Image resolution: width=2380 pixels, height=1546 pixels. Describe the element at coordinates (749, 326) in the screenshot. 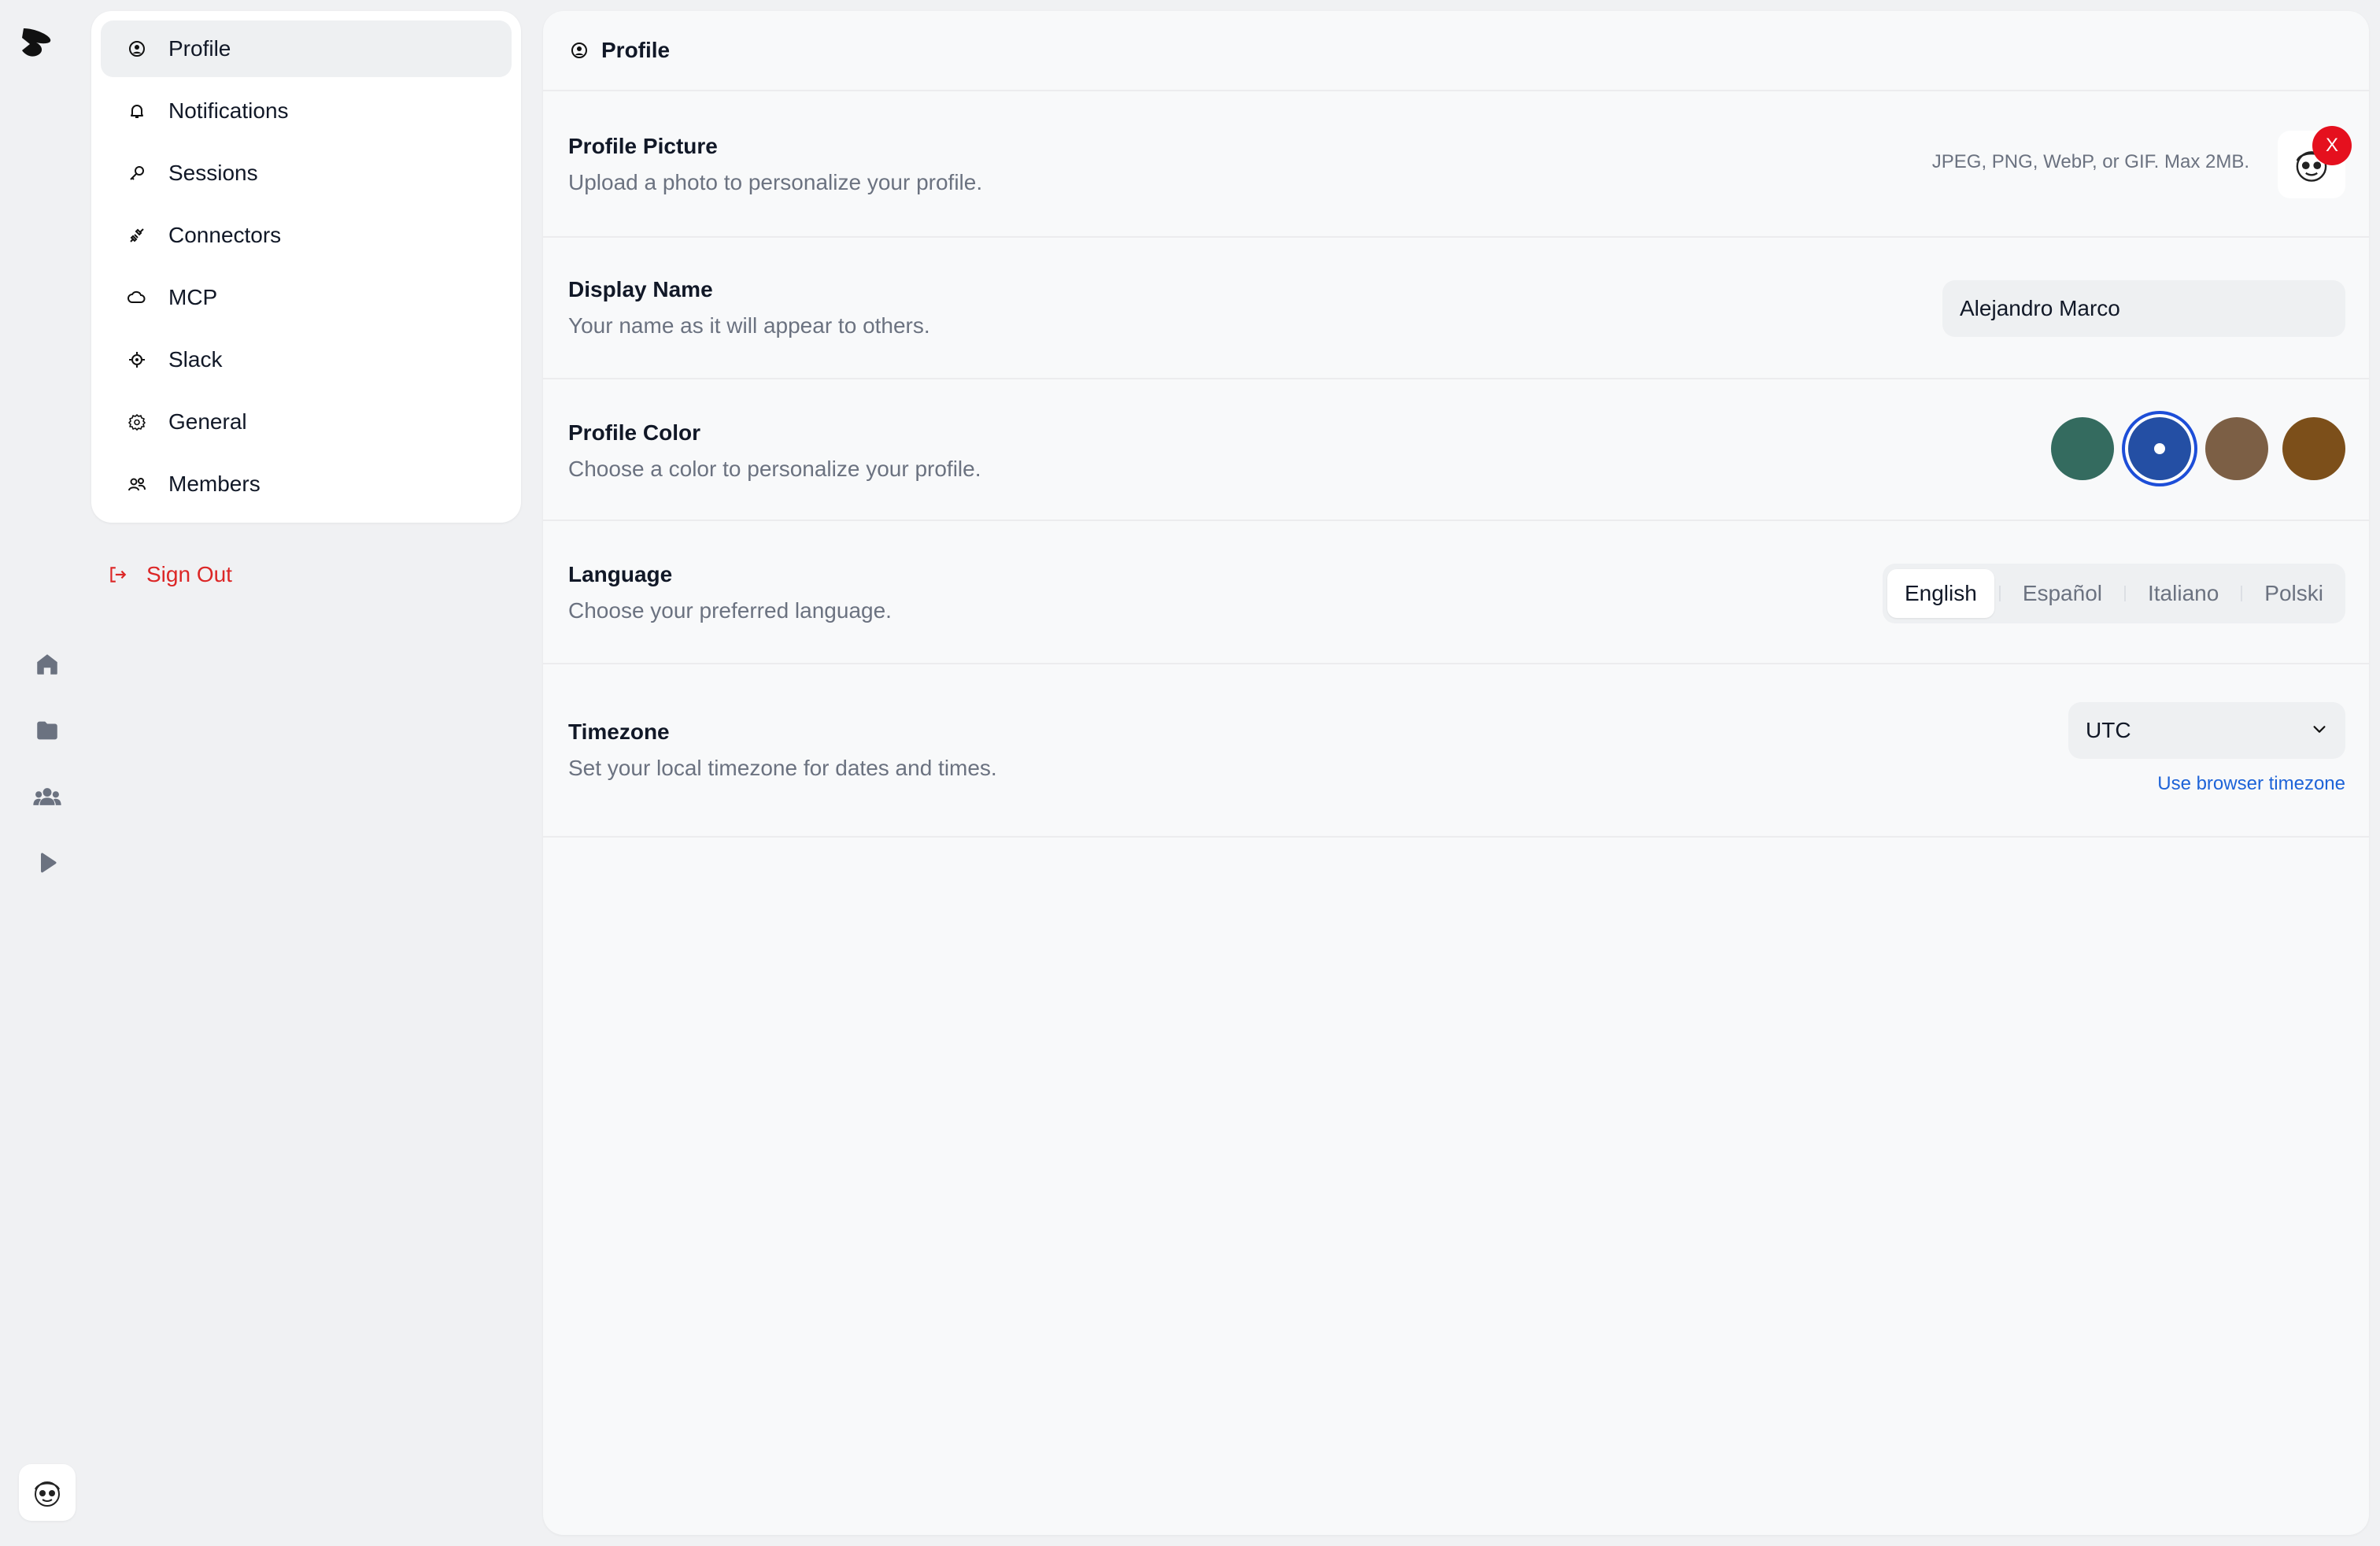

I see `display-name-description: Your name as it will appear to others.` at that location.